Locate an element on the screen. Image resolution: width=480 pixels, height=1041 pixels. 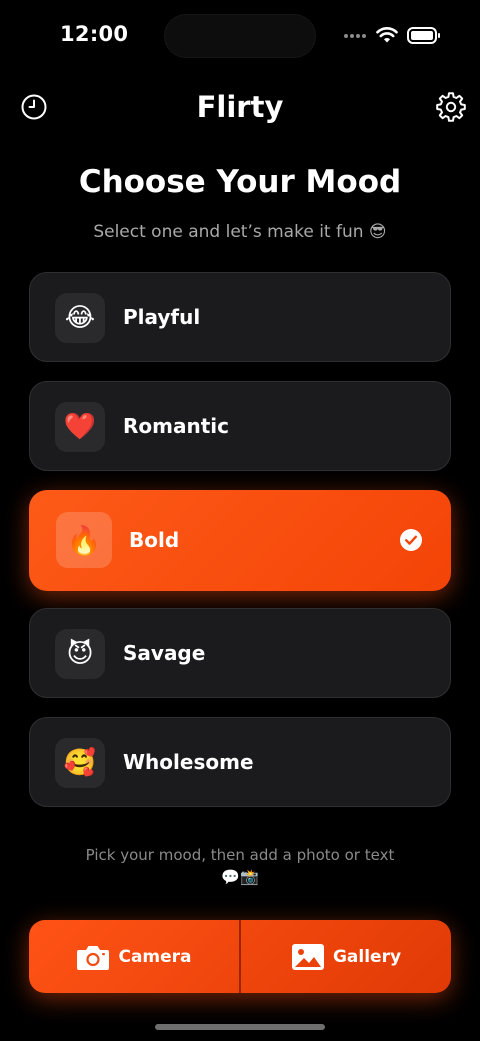
camera-button: Camera is located at coordinates (134, 956).